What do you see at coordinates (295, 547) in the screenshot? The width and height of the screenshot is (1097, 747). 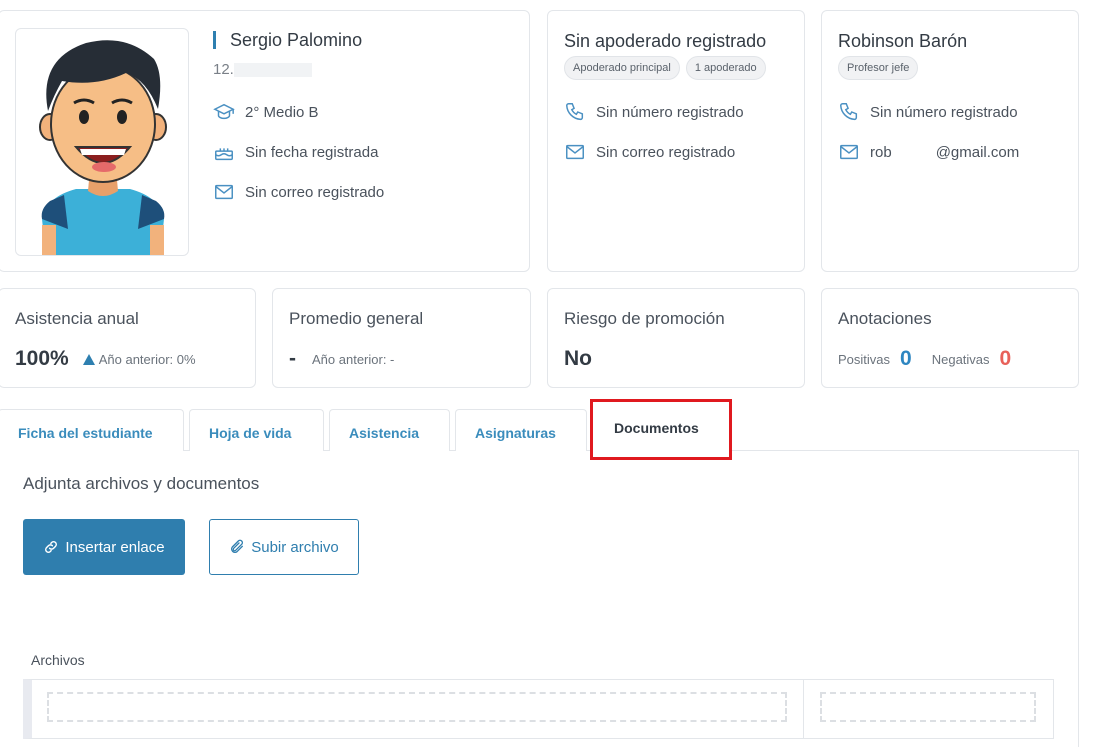 I see `upload-file-label: Subir archivo` at bounding box center [295, 547].